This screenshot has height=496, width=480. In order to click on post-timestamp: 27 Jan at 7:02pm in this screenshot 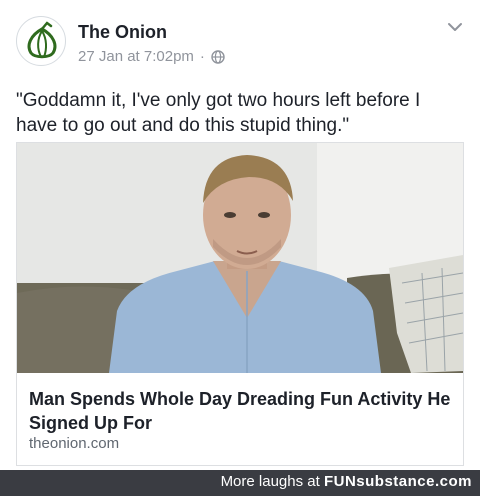, I will do `click(136, 56)`.